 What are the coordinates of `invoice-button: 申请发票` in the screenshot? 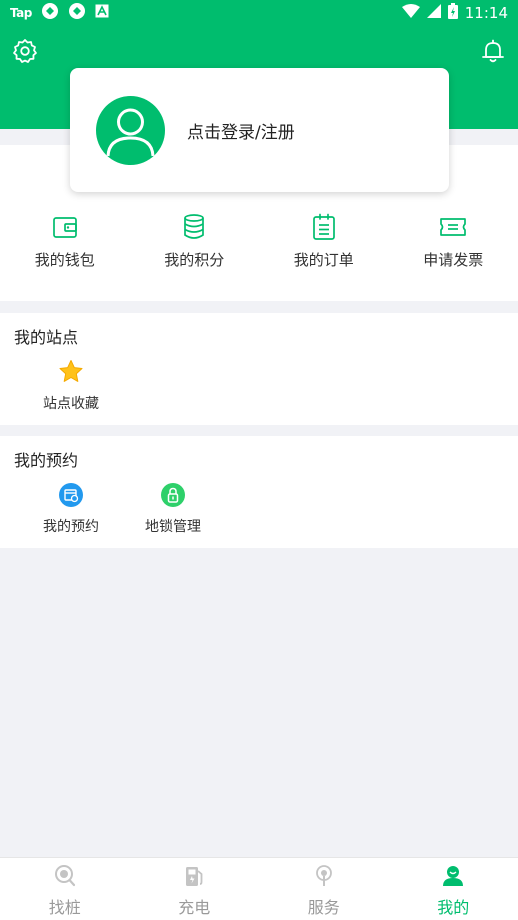 It's located at (453, 247).